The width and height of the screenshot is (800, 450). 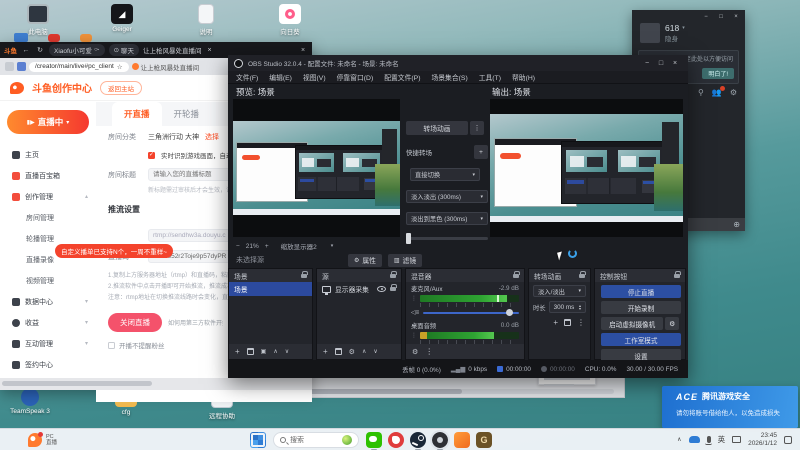 I want to click on menu-profile: 配置文件(P), so click(x=402, y=77).